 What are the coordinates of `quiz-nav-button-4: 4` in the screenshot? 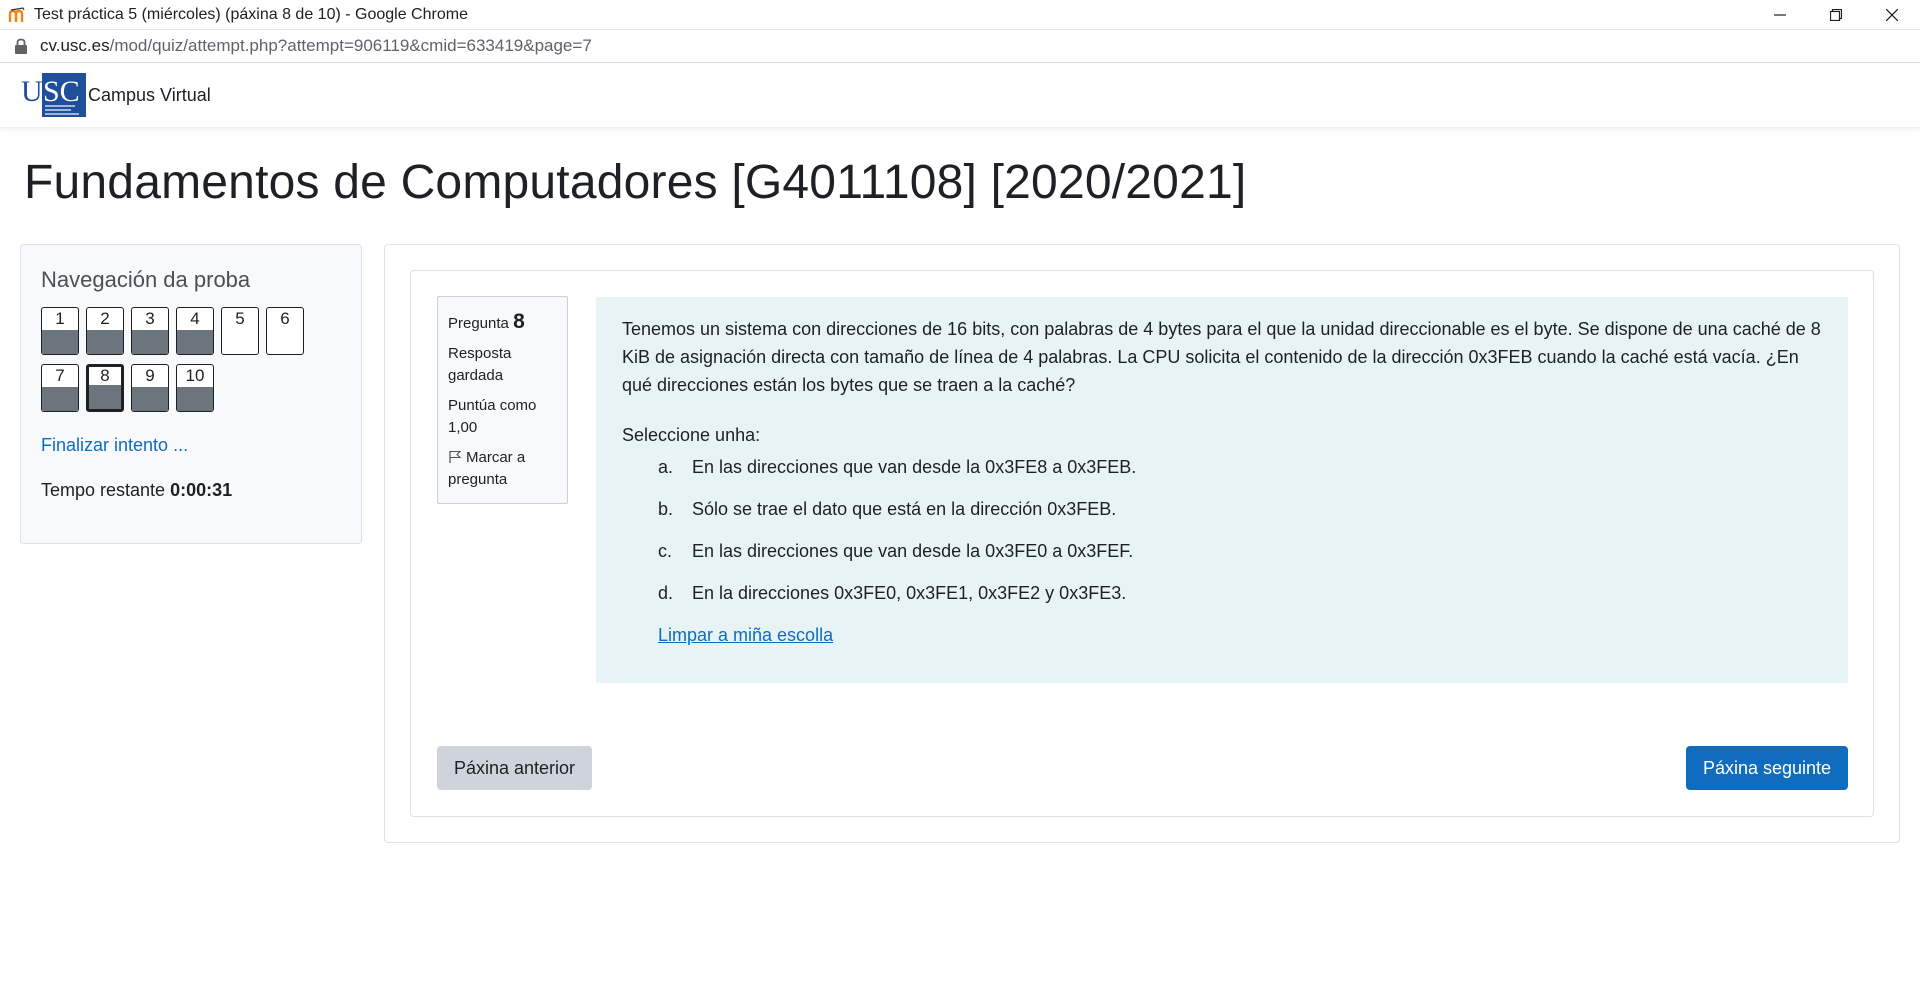 It's located at (195, 331).